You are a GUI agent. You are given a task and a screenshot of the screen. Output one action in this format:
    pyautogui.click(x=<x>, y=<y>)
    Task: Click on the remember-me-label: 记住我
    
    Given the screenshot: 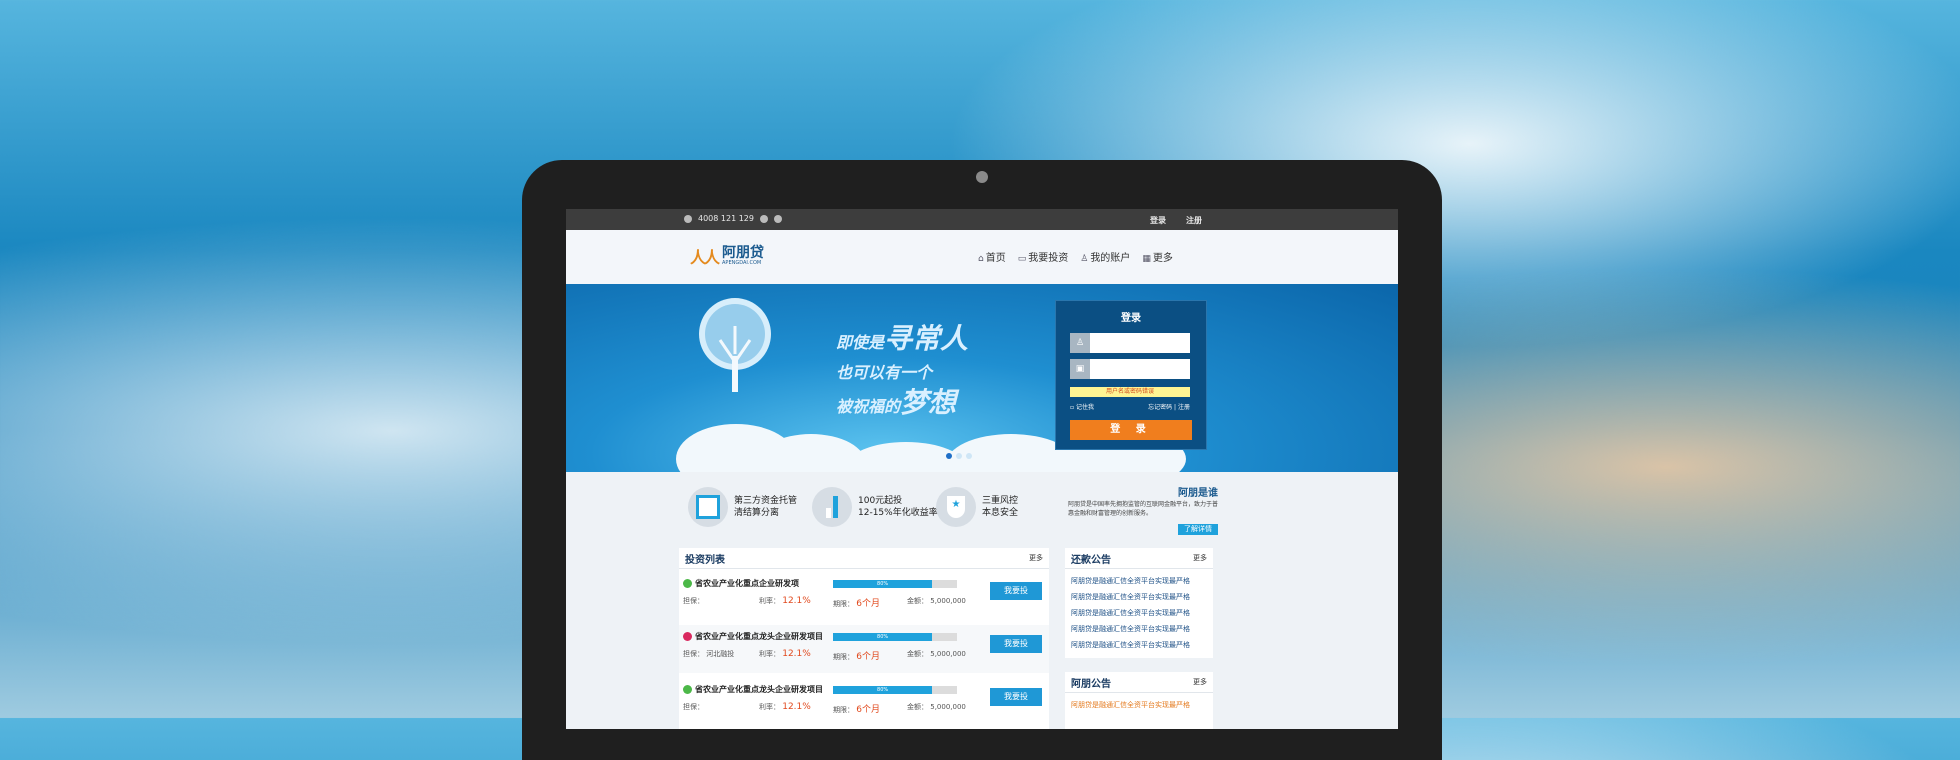 What is the action you would take?
    pyautogui.click(x=1084, y=407)
    